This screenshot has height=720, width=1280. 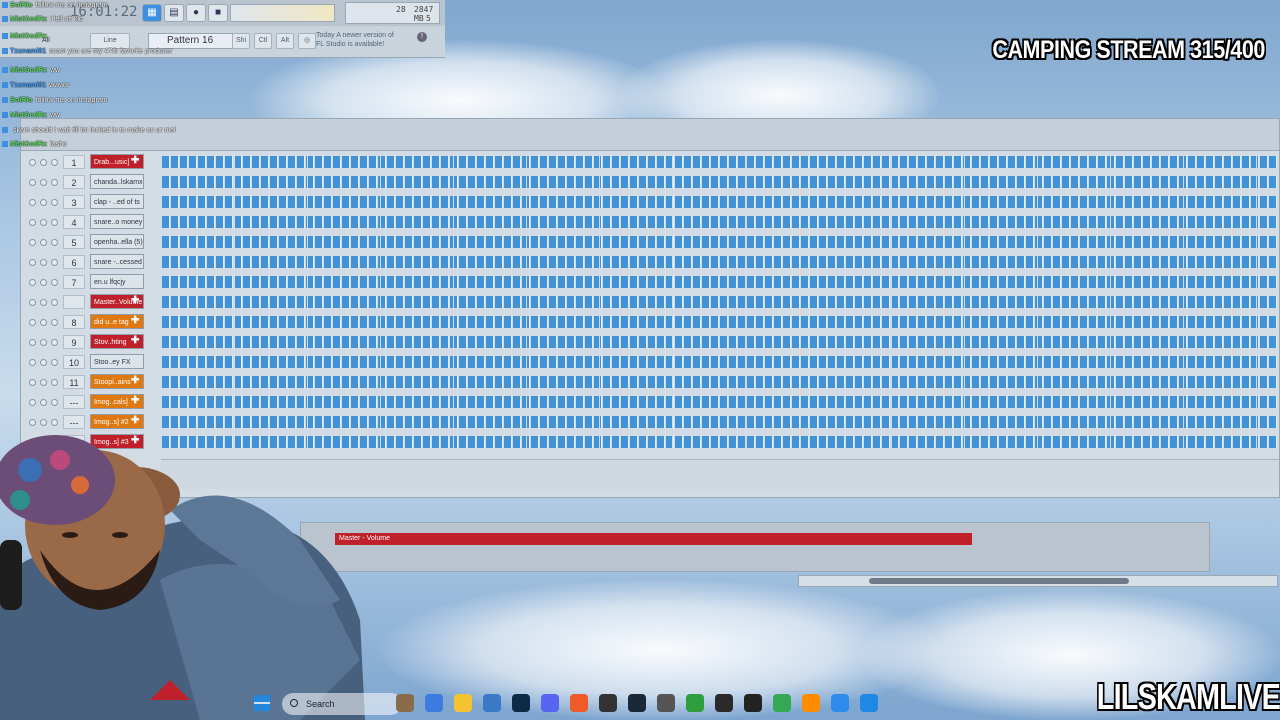 What do you see at coordinates (434, 703) in the screenshot?
I see `chrome-icon` at bounding box center [434, 703].